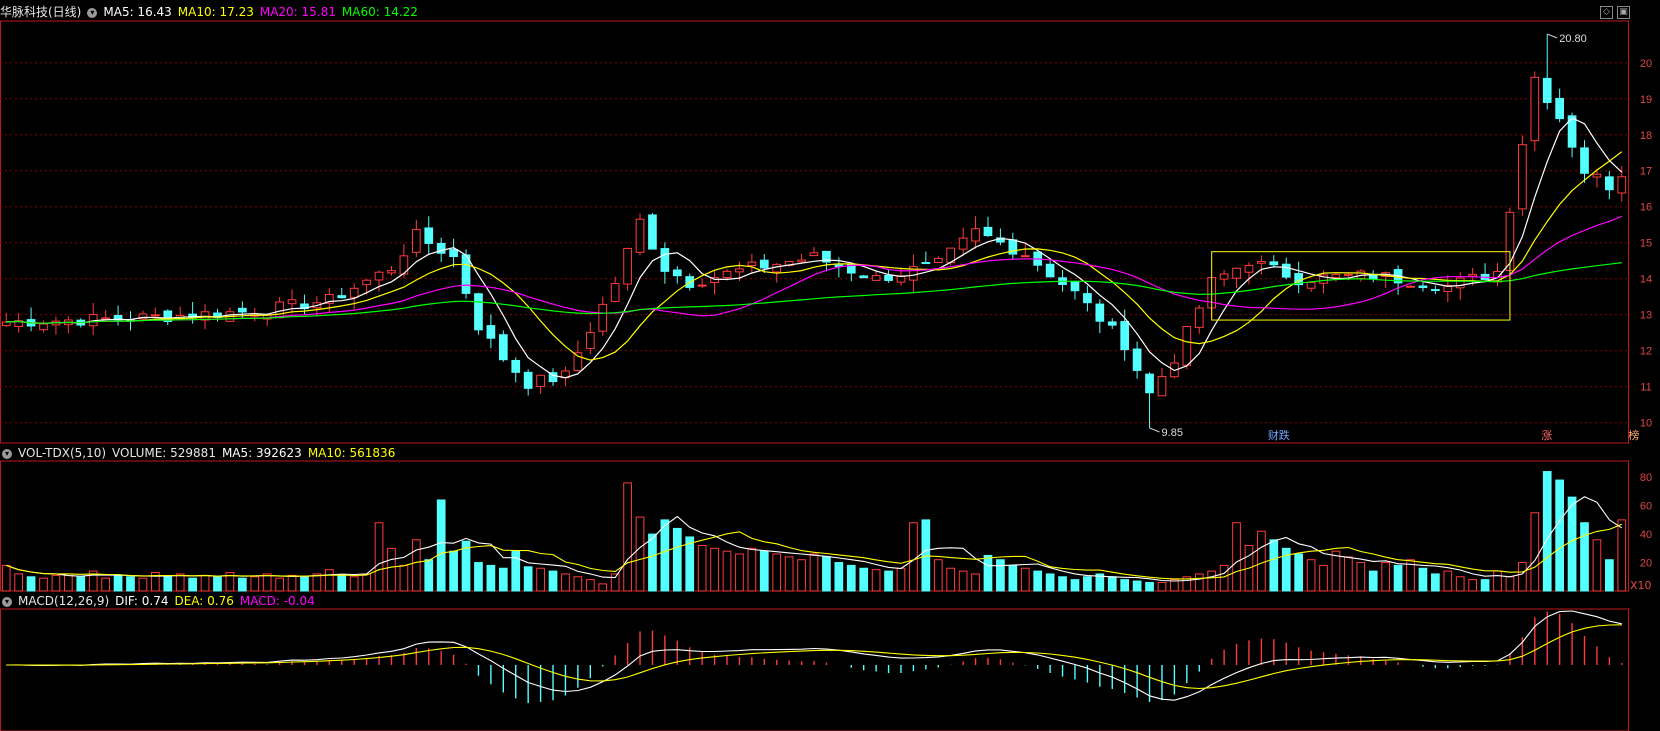  Describe the element at coordinates (1645, 388) in the screenshot. I see `price-tick-label: 11` at that location.